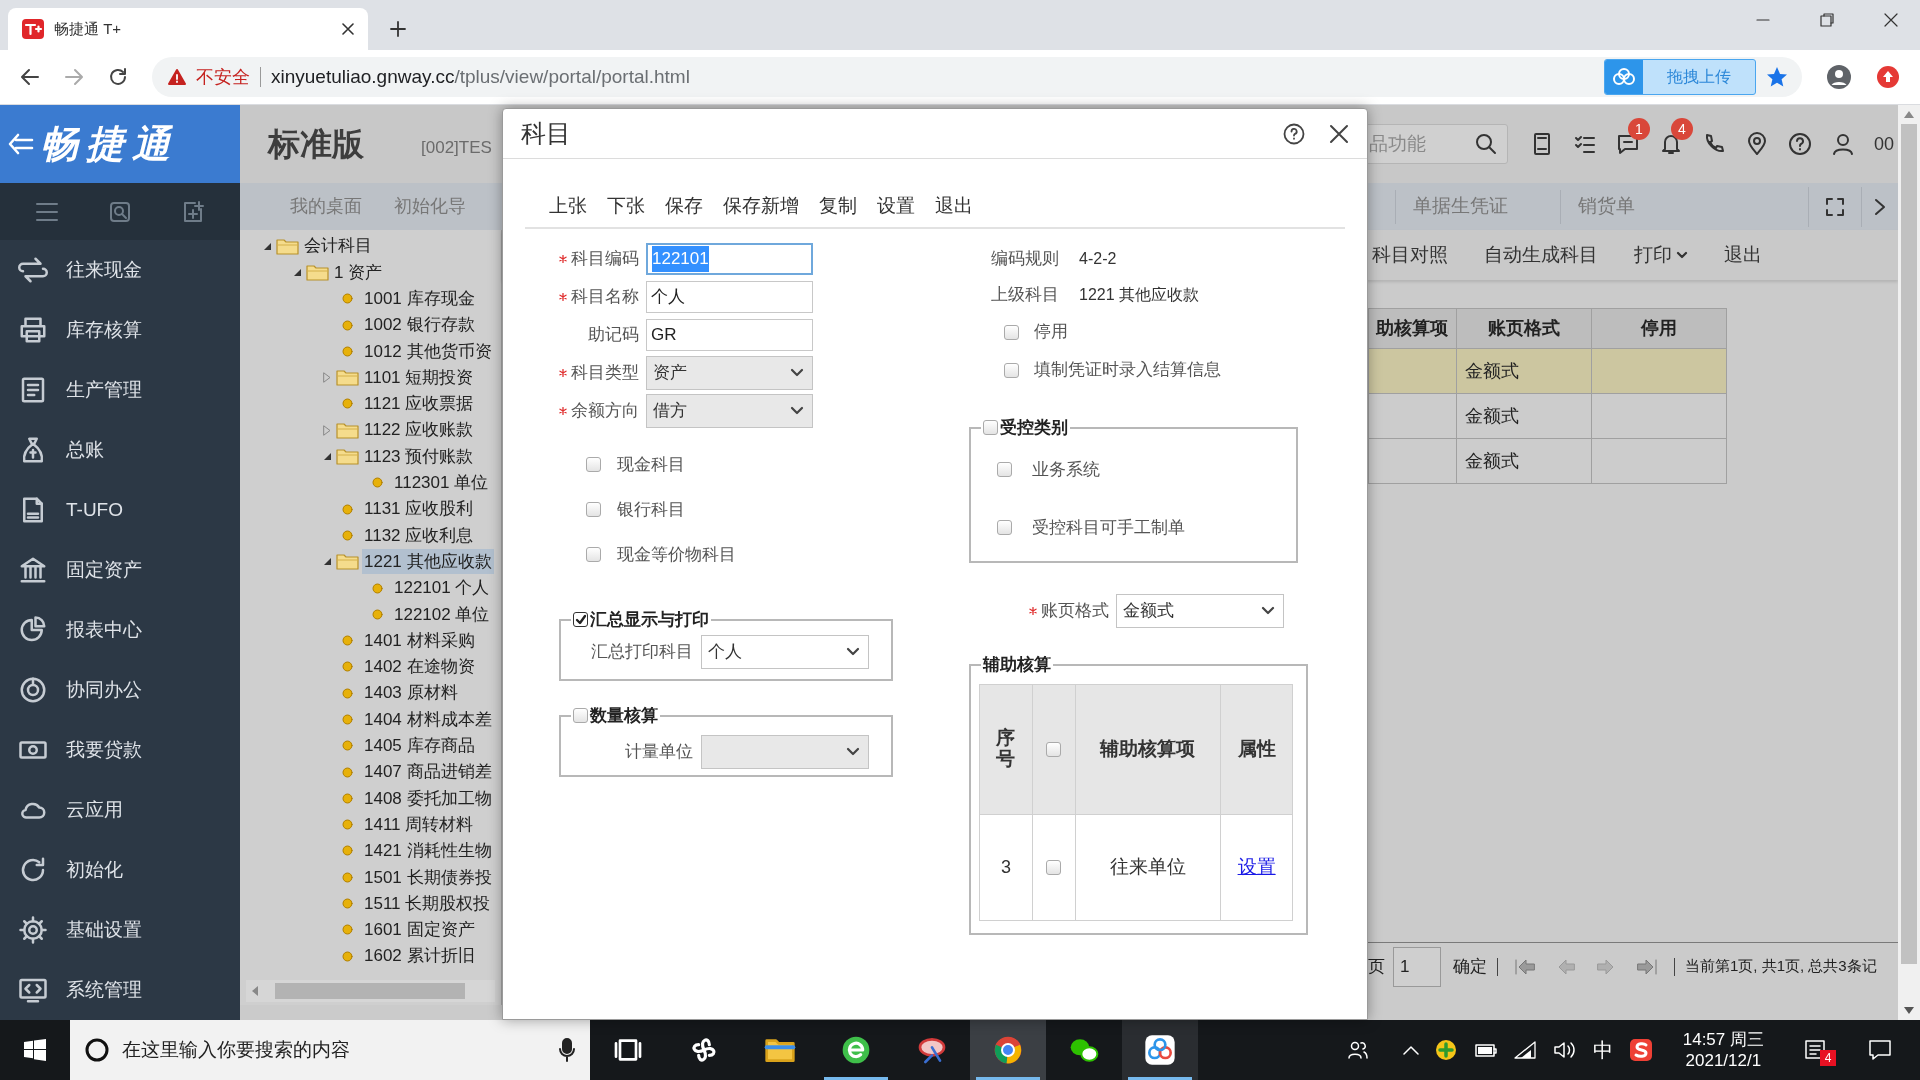  I want to click on dropdown: 金额式, so click(1200, 611).